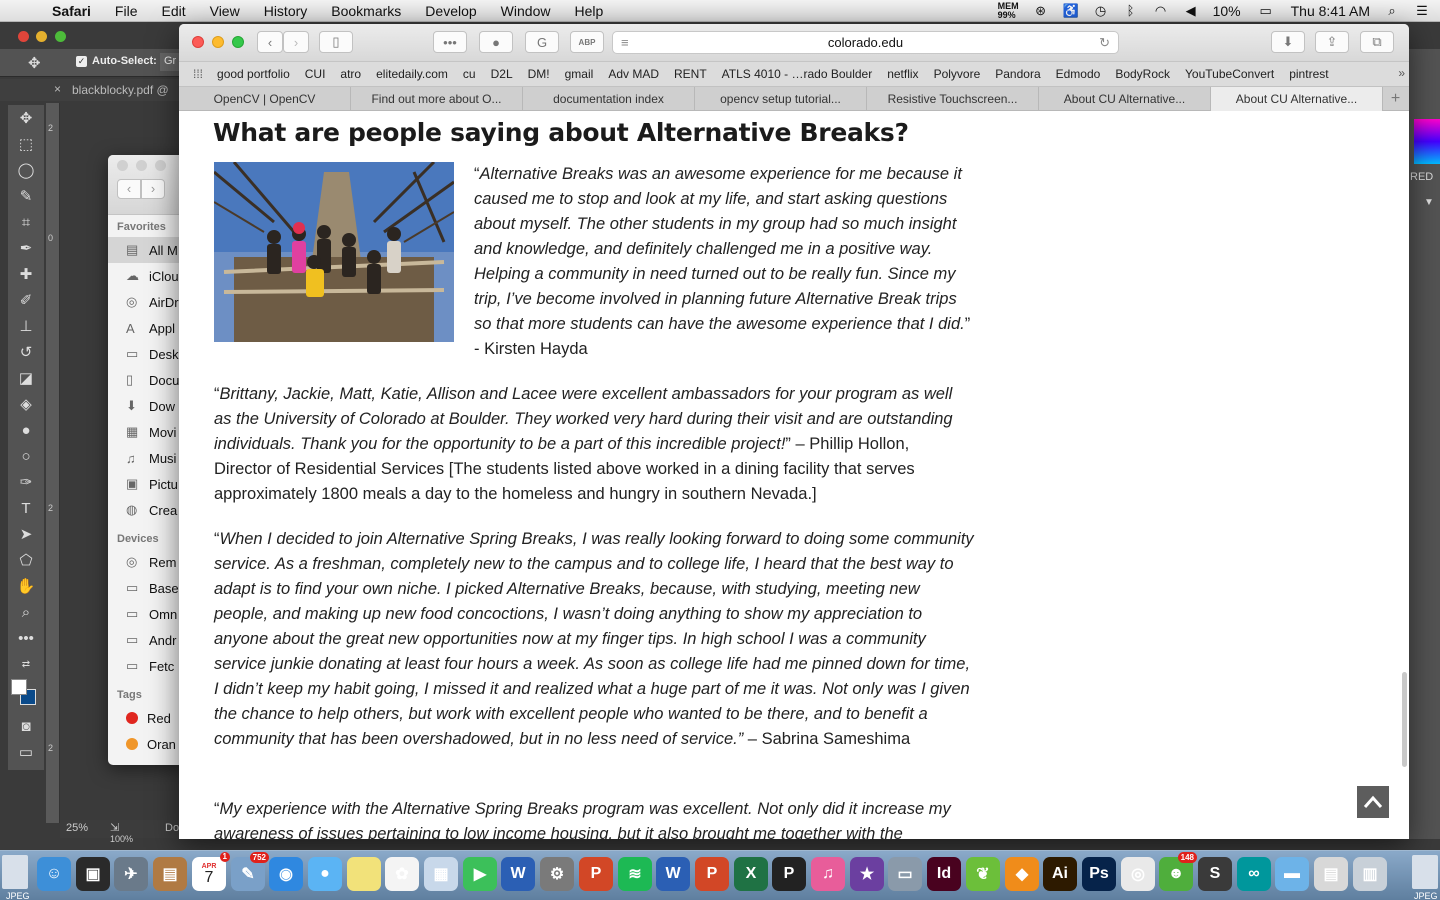  I want to click on excel-icon: X, so click(751, 874).